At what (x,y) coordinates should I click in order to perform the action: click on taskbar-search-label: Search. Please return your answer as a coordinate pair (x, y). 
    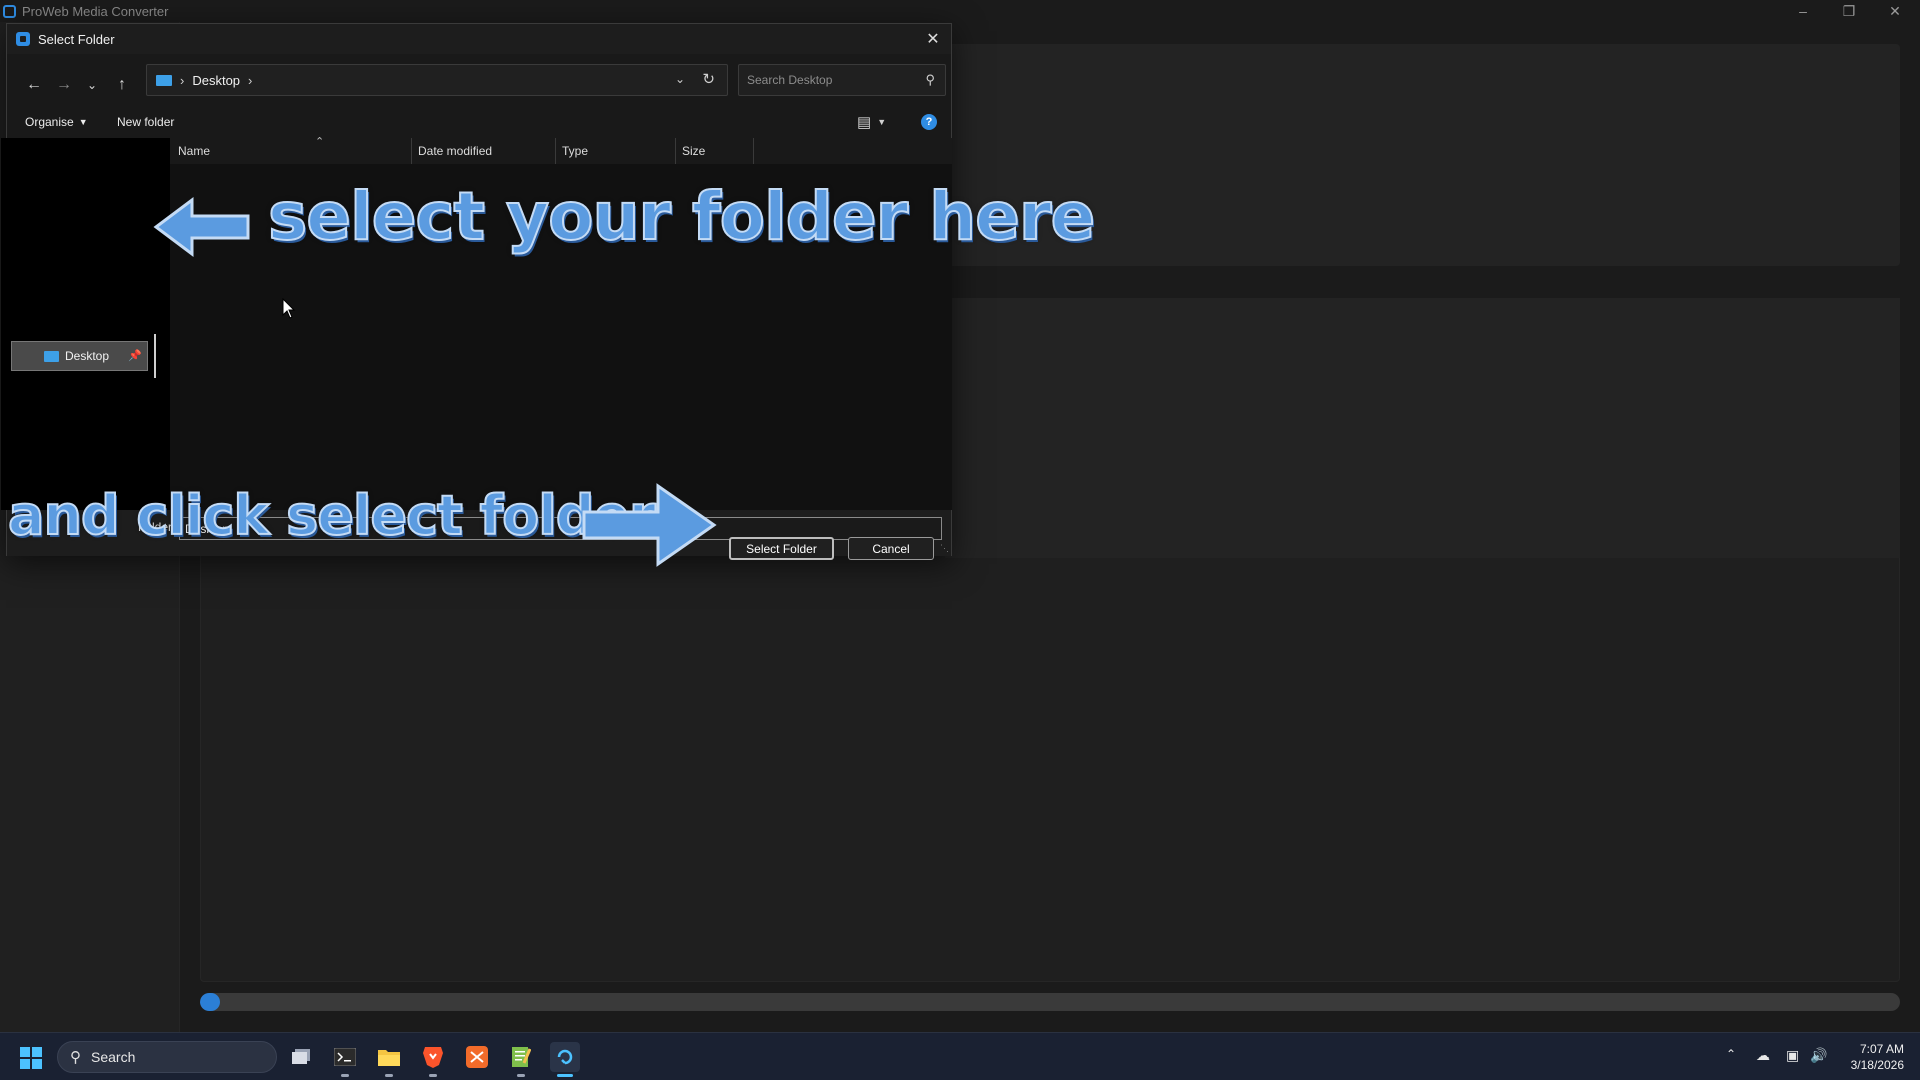
    Looking at the image, I should click on (113, 1057).